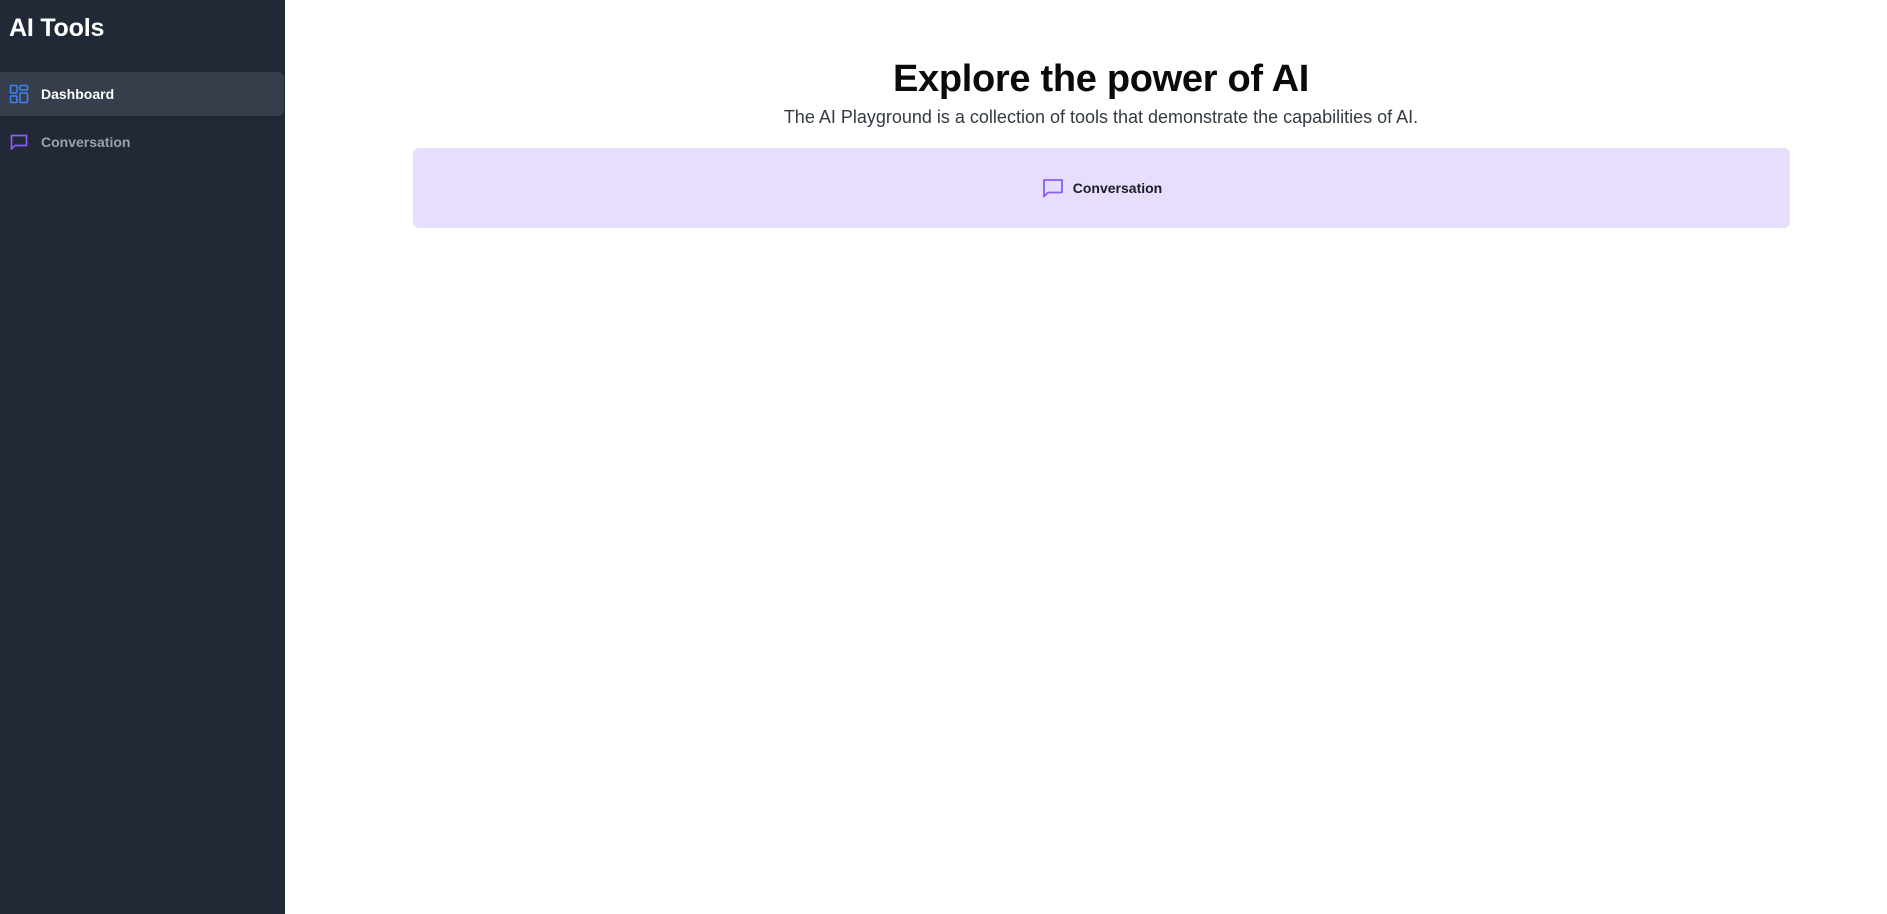  Describe the element at coordinates (56, 28) in the screenshot. I see `app-brand: AI Tools` at that location.